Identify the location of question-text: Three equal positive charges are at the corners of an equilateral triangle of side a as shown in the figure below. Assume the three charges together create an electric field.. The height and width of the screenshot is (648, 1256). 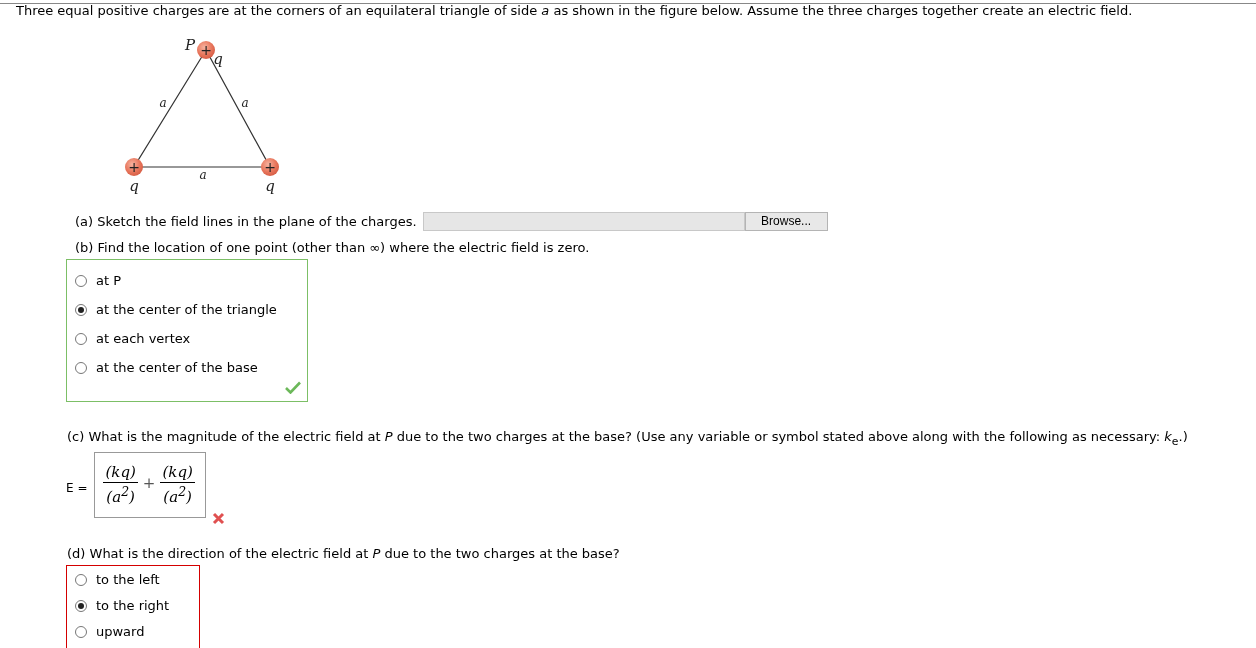
(575, 11).